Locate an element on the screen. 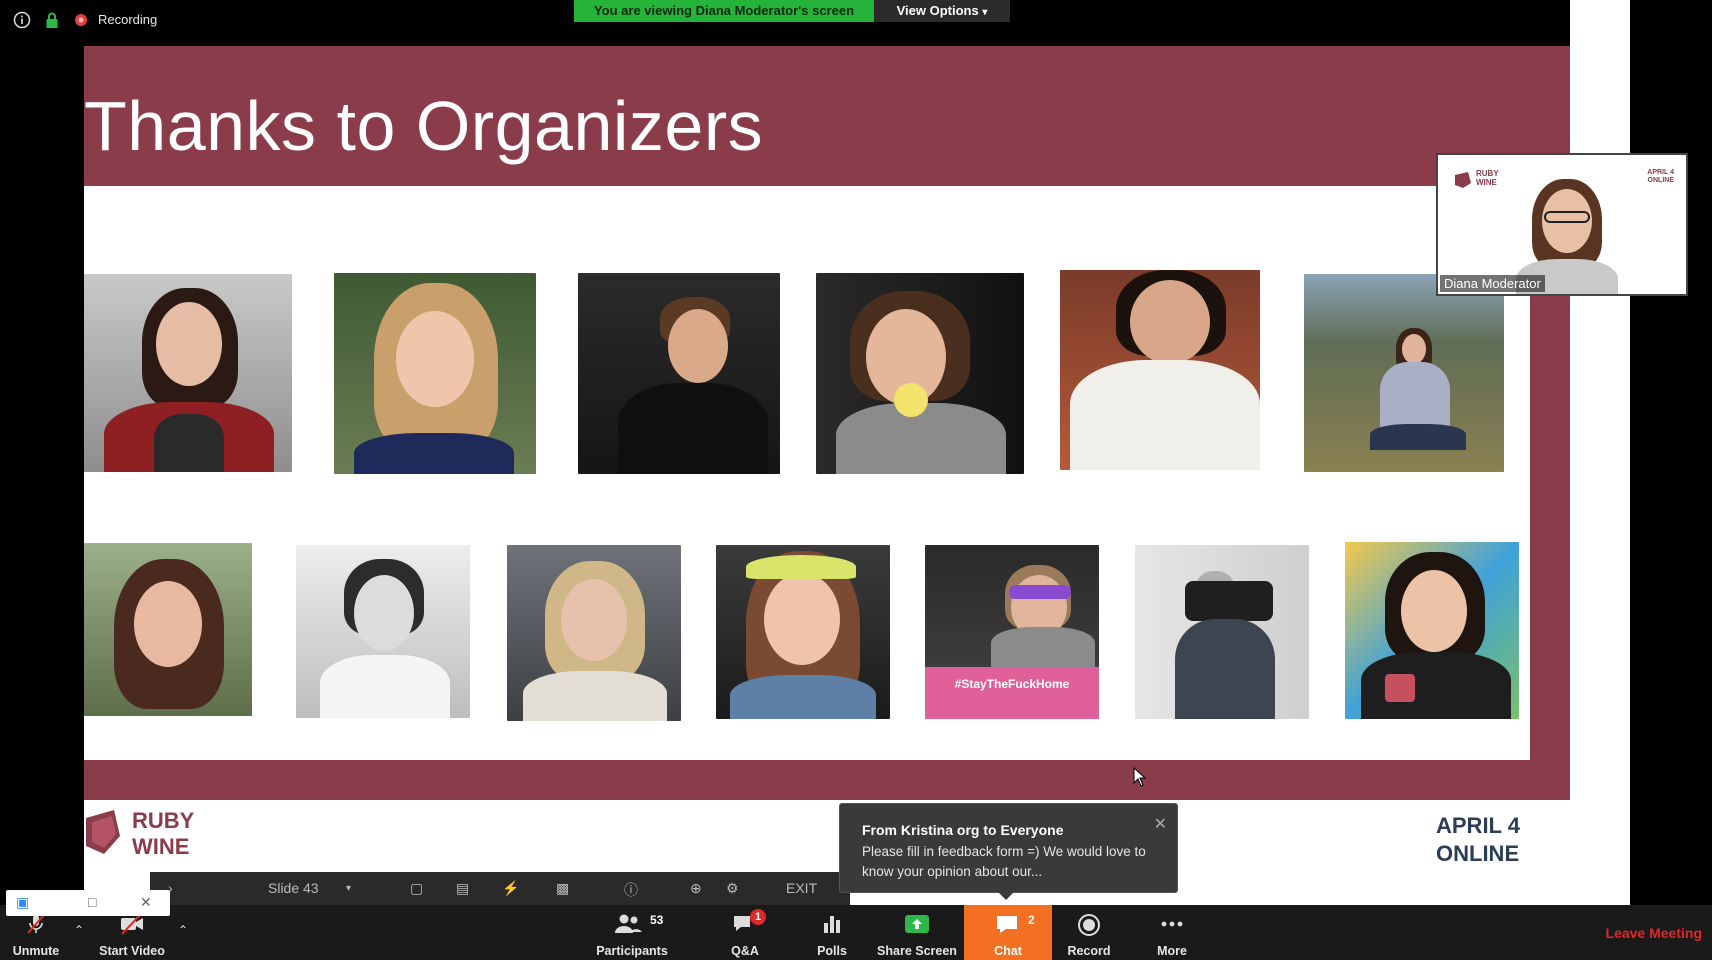 Image resolution: width=1712 pixels, height=960 pixels. mouse-cursor-icon is located at coordinates (1140, 777).